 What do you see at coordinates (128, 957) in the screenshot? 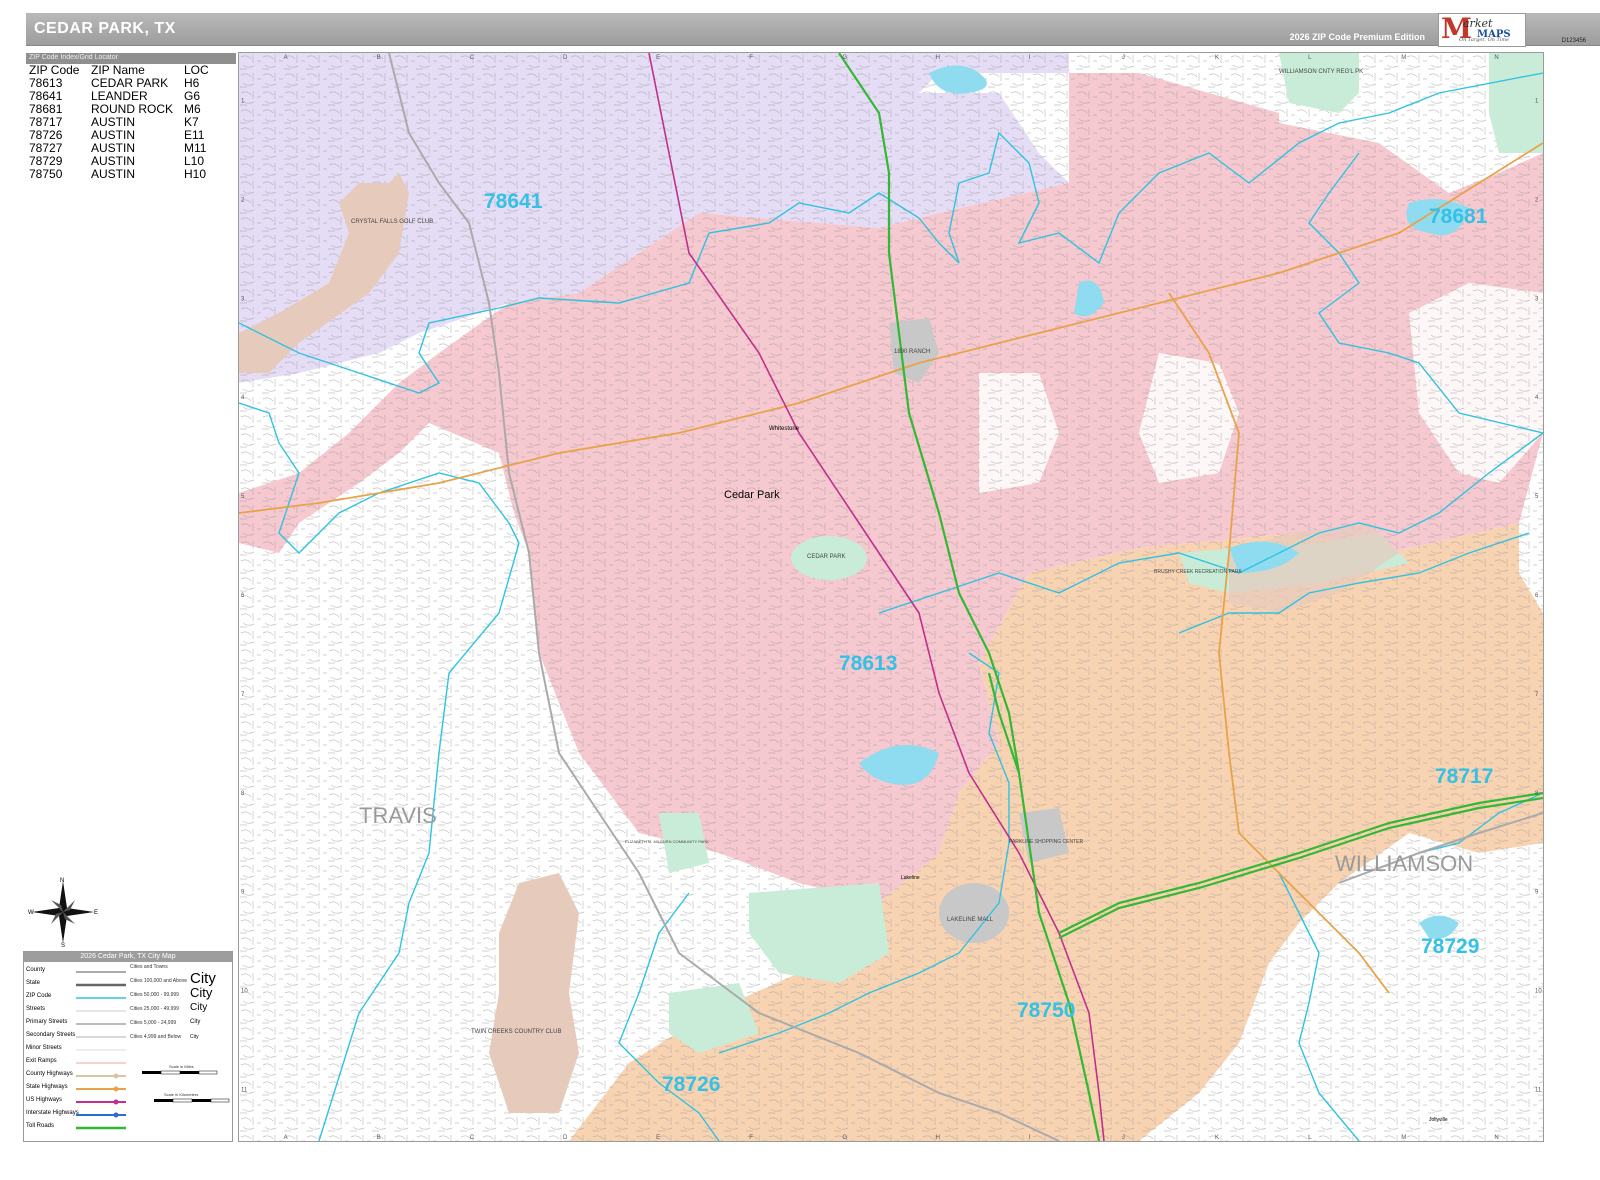
I see `legend-title: 2026 Cedar Park, TX City Map` at bounding box center [128, 957].